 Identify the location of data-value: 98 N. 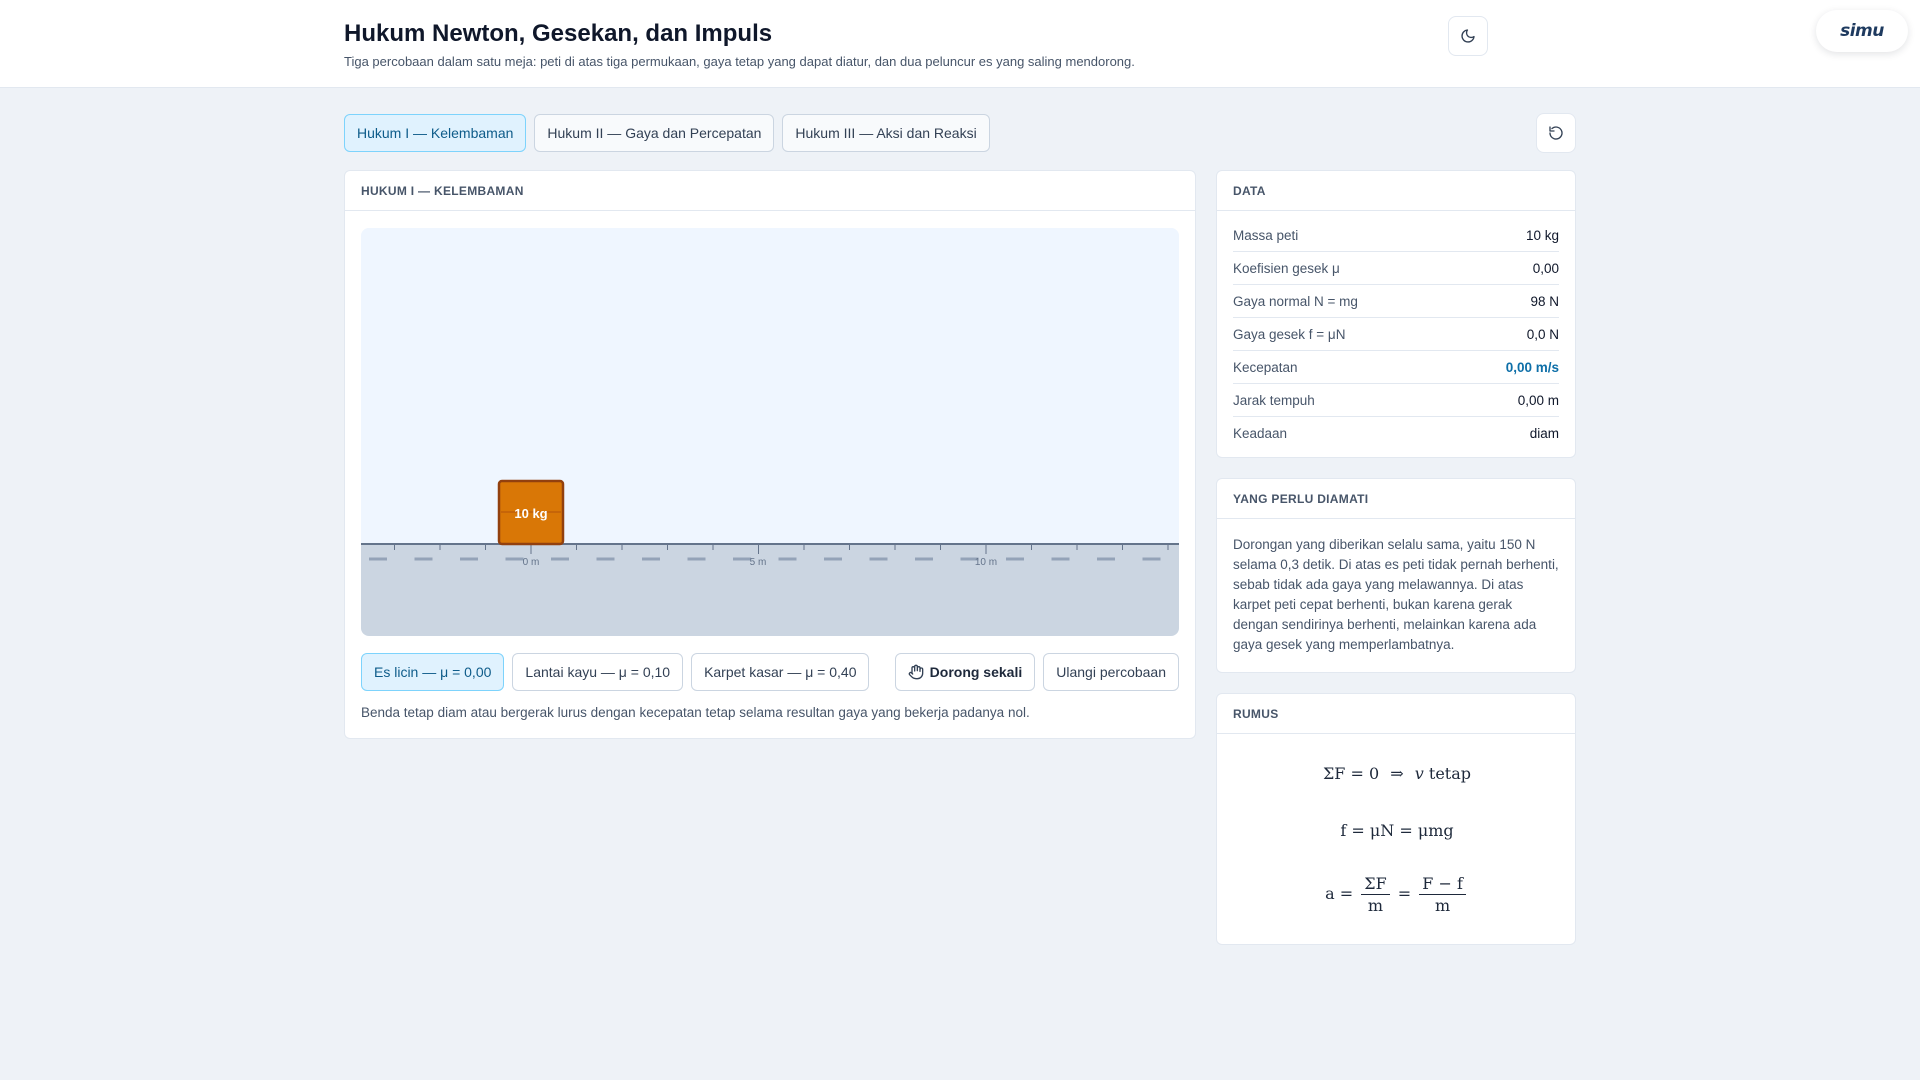
(1544, 301).